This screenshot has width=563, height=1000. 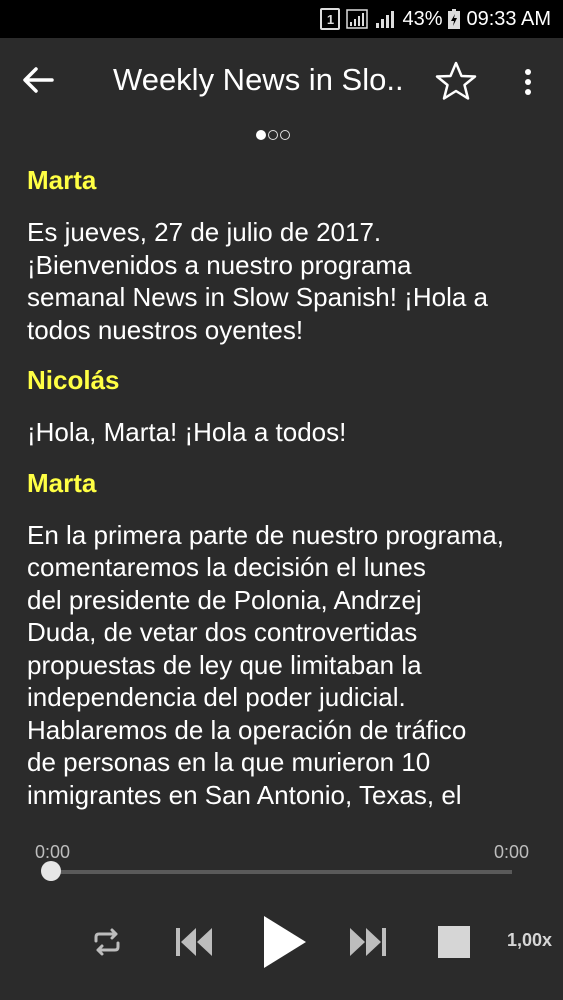 What do you see at coordinates (284, 942) in the screenshot?
I see `play-icon` at bounding box center [284, 942].